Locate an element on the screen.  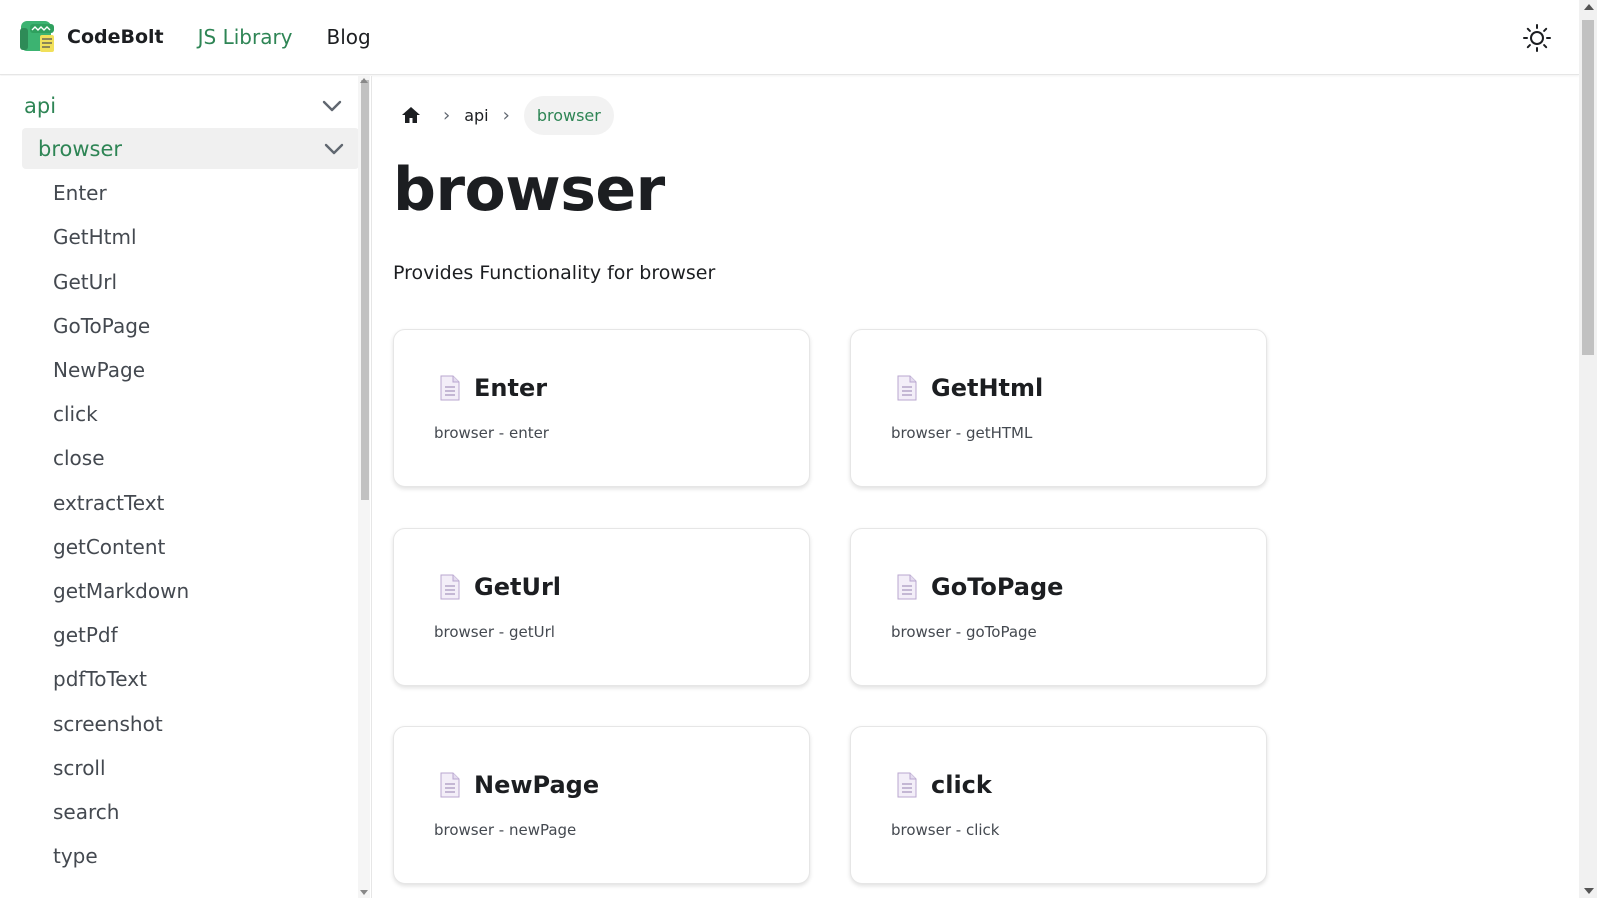
breadcrumb-home-link is located at coordinates (411, 115).